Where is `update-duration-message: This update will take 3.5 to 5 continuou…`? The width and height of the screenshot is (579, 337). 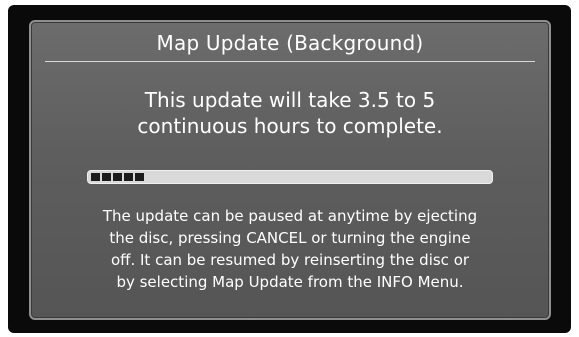
update-duration-message: This update will take 3.5 to 5 continuou… is located at coordinates (290, 113).